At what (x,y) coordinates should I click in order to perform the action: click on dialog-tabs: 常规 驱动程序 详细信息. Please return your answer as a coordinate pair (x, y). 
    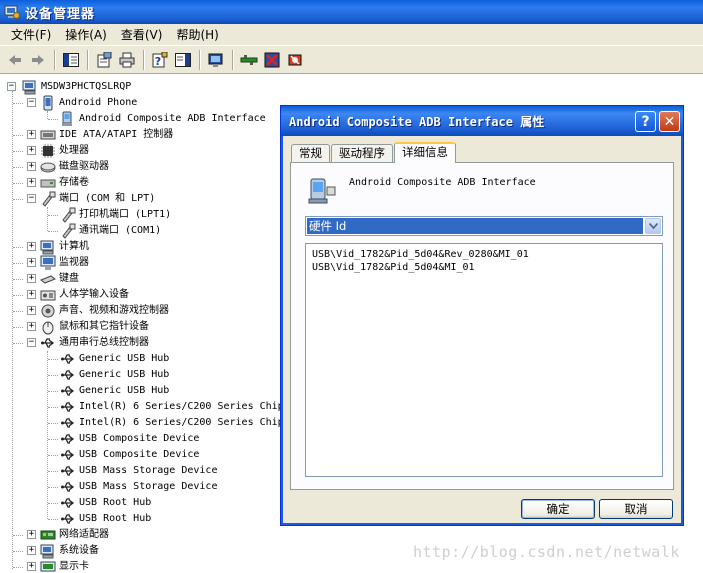
    Looking at the image, I should click on (374, 152).